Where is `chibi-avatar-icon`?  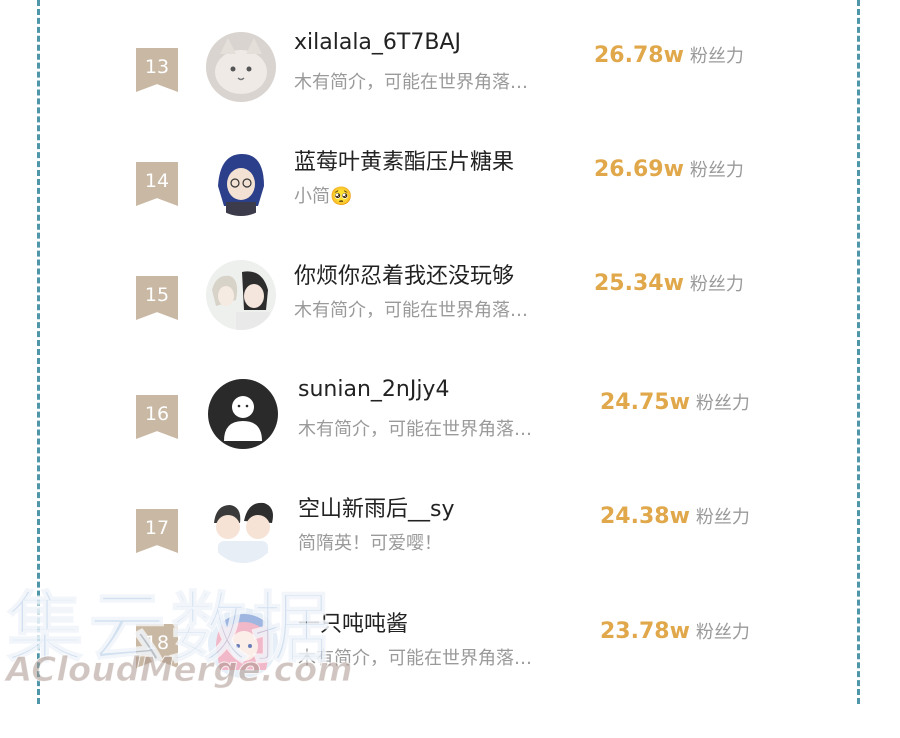
chibi-avatar-icon is located at coordinates (243, 528).